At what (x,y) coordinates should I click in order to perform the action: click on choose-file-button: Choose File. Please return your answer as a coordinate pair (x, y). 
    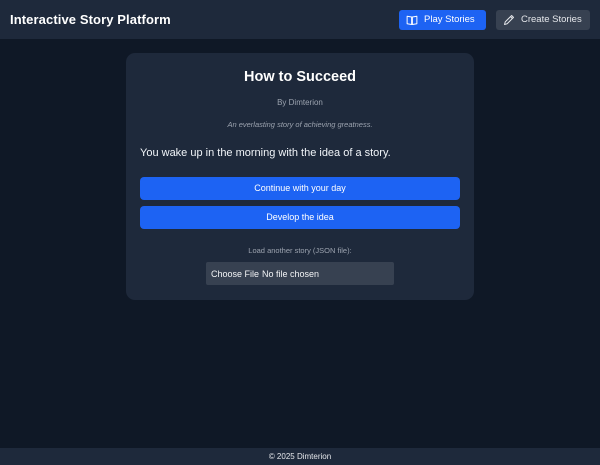
    Looking at the image, I should click on (235, 274).